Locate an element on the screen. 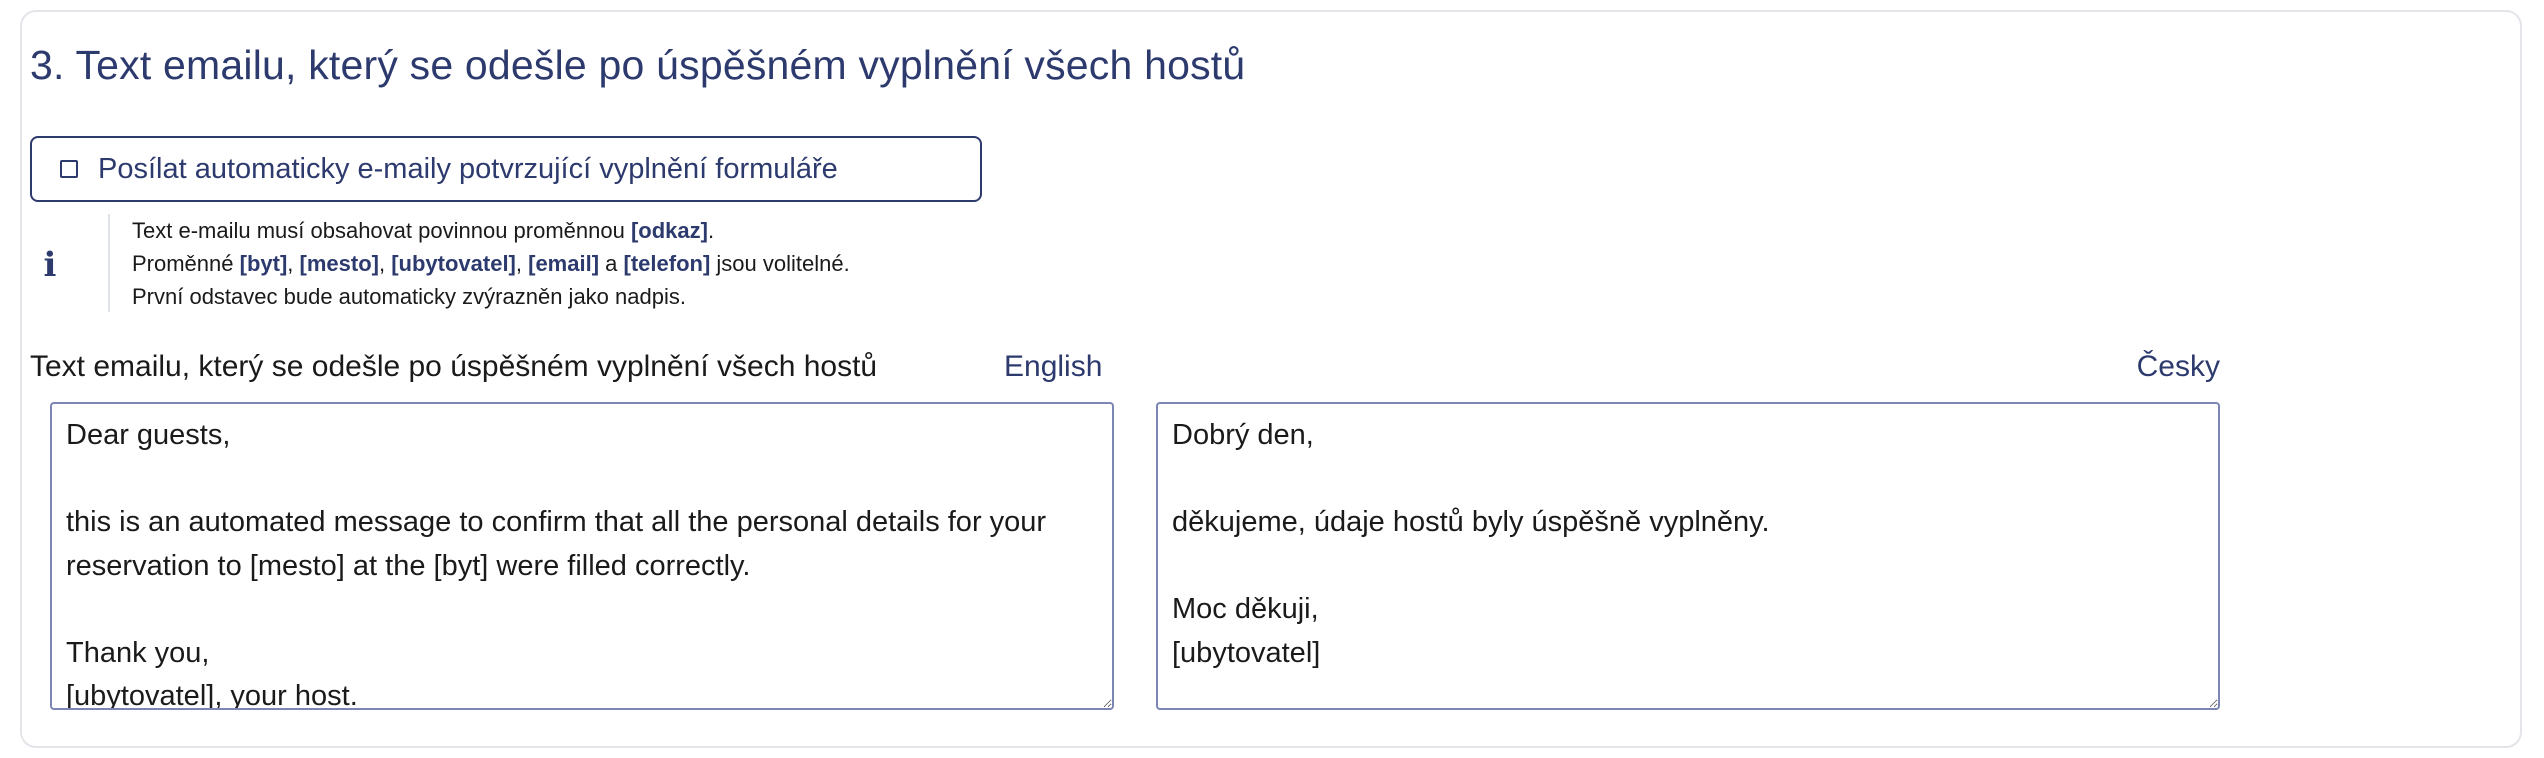 Image resolution: width=2544 pixels, height=758 pixels. variable-email: [email] is located at coordinates (564, 263).